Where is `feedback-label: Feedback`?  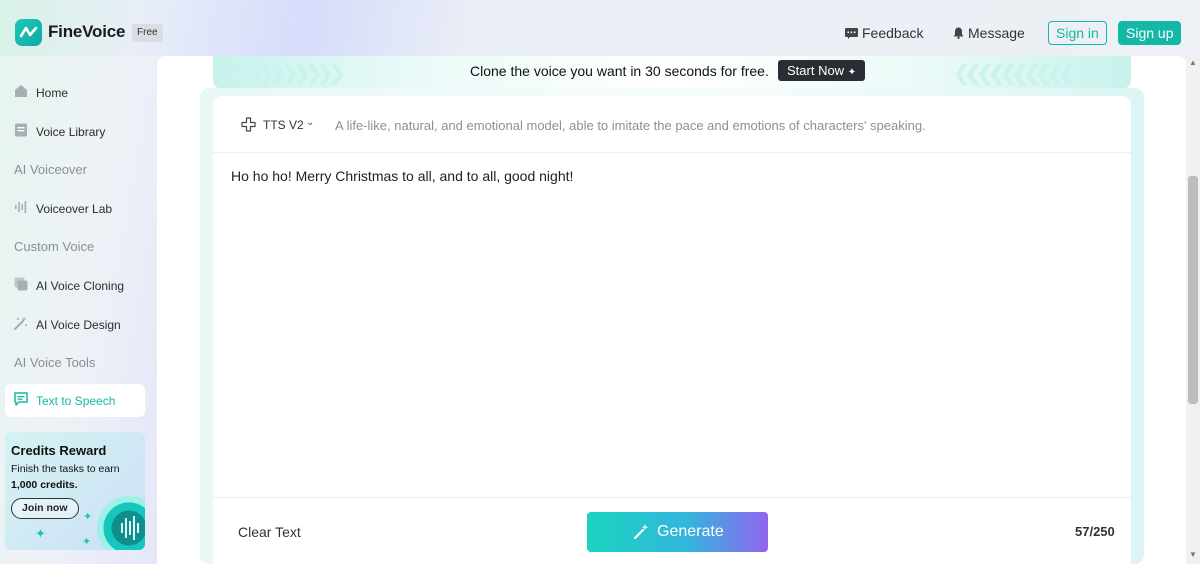
feedback-label: Feedback is located at coordinates (893, 33).